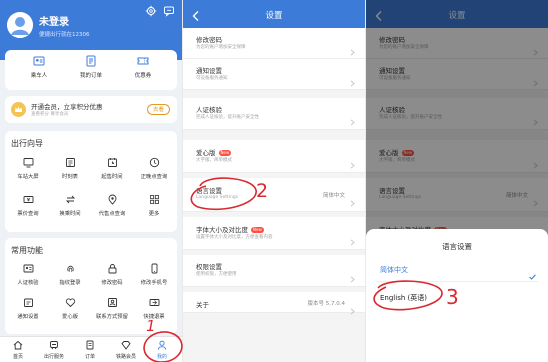 Image resolution: width=548 pixels, height=362 pixels. I want to click on grid-item-label: 时刻表, so click(70, 177).